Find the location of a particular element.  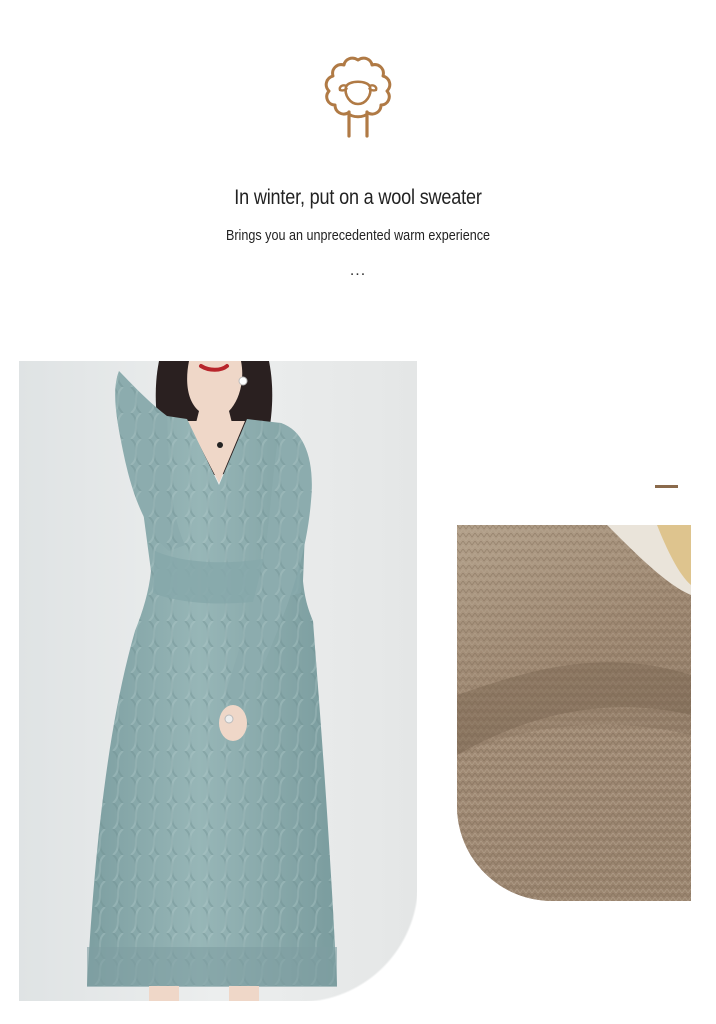

sheep-icon is located at coordinates (358, 97).